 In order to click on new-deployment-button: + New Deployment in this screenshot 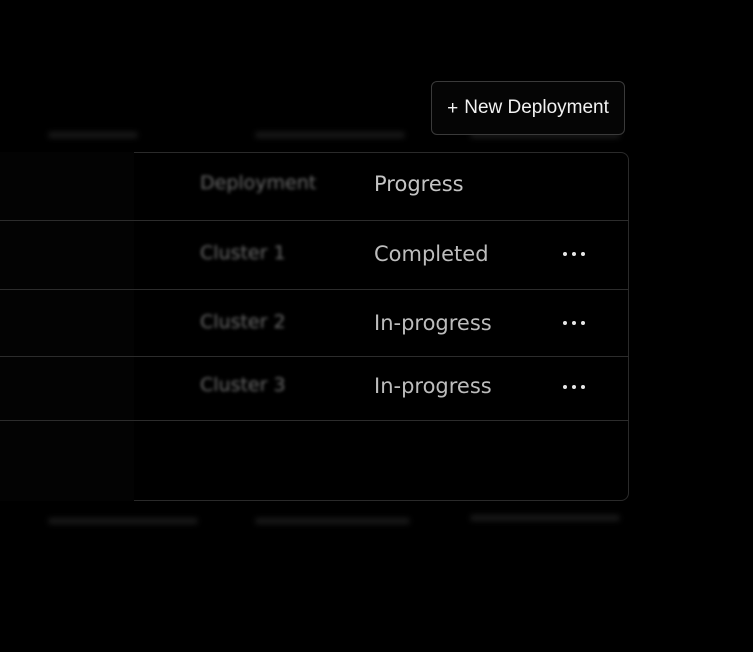, I will do `click(528, 108)`.